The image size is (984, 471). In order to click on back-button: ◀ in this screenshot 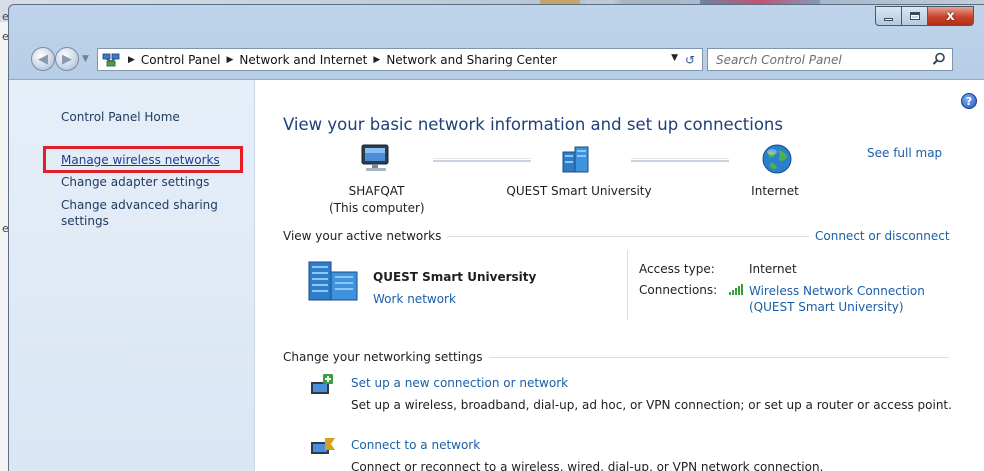, I will do `click(43, 59)`.